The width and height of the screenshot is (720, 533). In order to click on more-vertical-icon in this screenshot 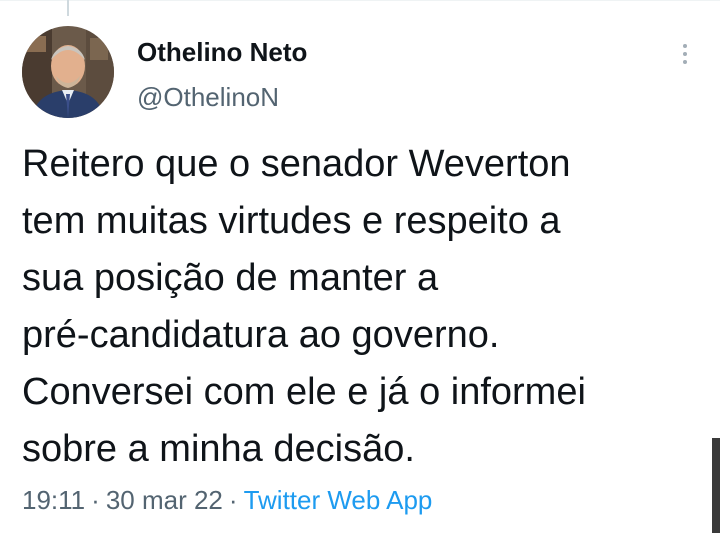, I will do `click(685, 54)`.